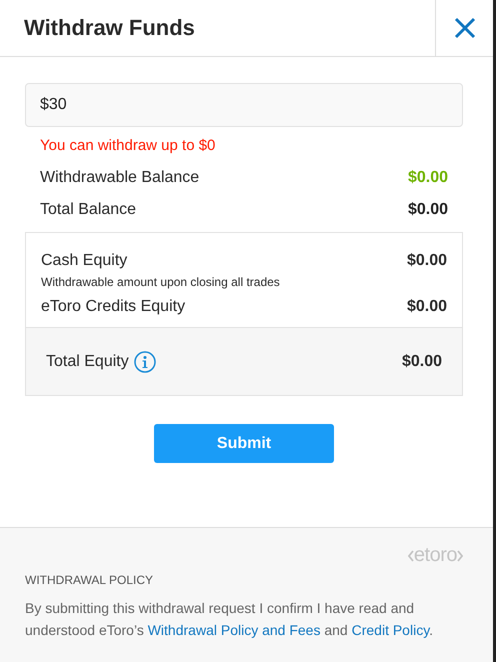  Describe the element at coordinates (113, 307) in the screenshot. I see `equity-label: eToro Credits Equity` at that location.